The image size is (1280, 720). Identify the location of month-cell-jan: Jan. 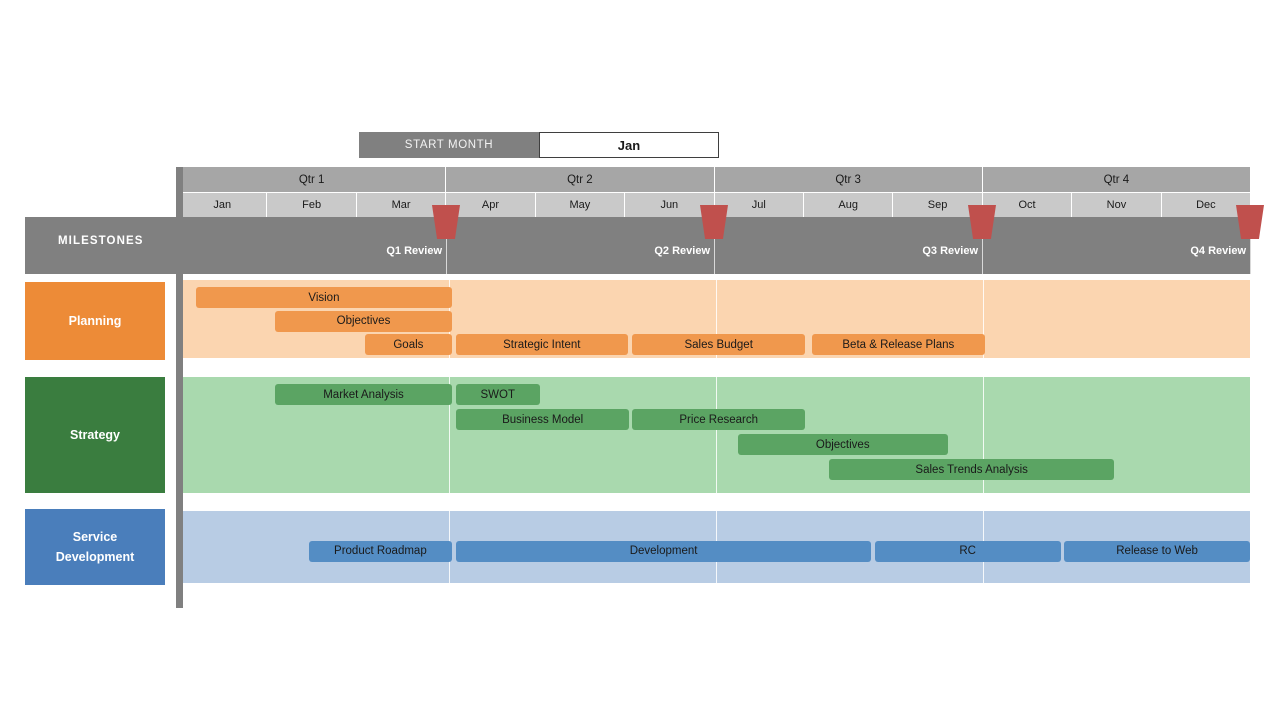
(223, 204).